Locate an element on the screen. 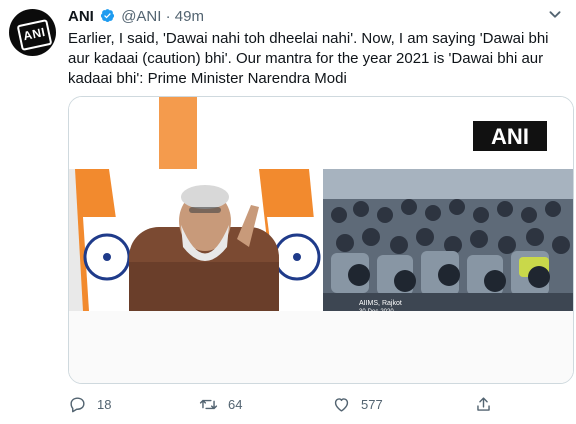 The height and width of the screenshot is (424, 576). retweet-icon is located at coordinates (208, 404).